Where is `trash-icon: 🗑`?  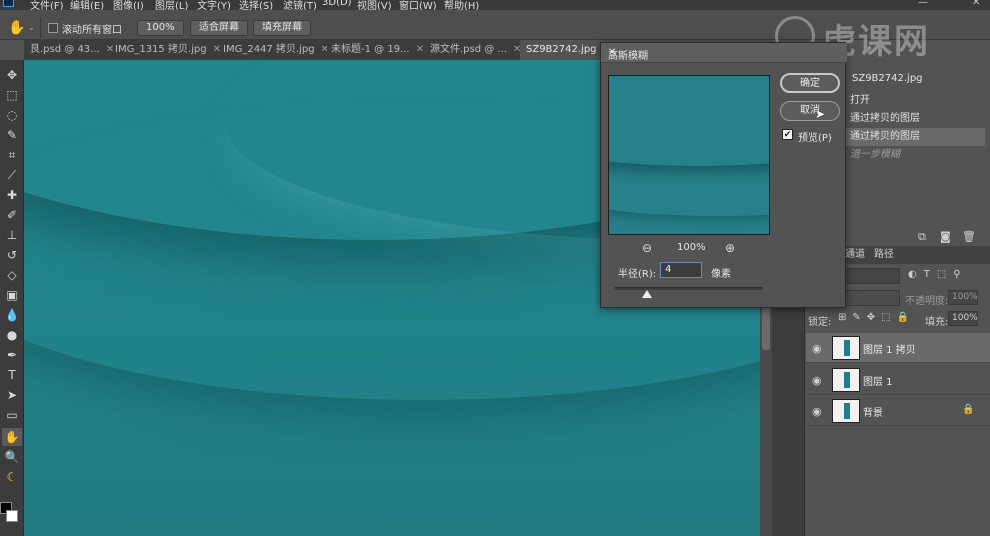 trash-icon: 🗑 is located at coordinates (969, 236).